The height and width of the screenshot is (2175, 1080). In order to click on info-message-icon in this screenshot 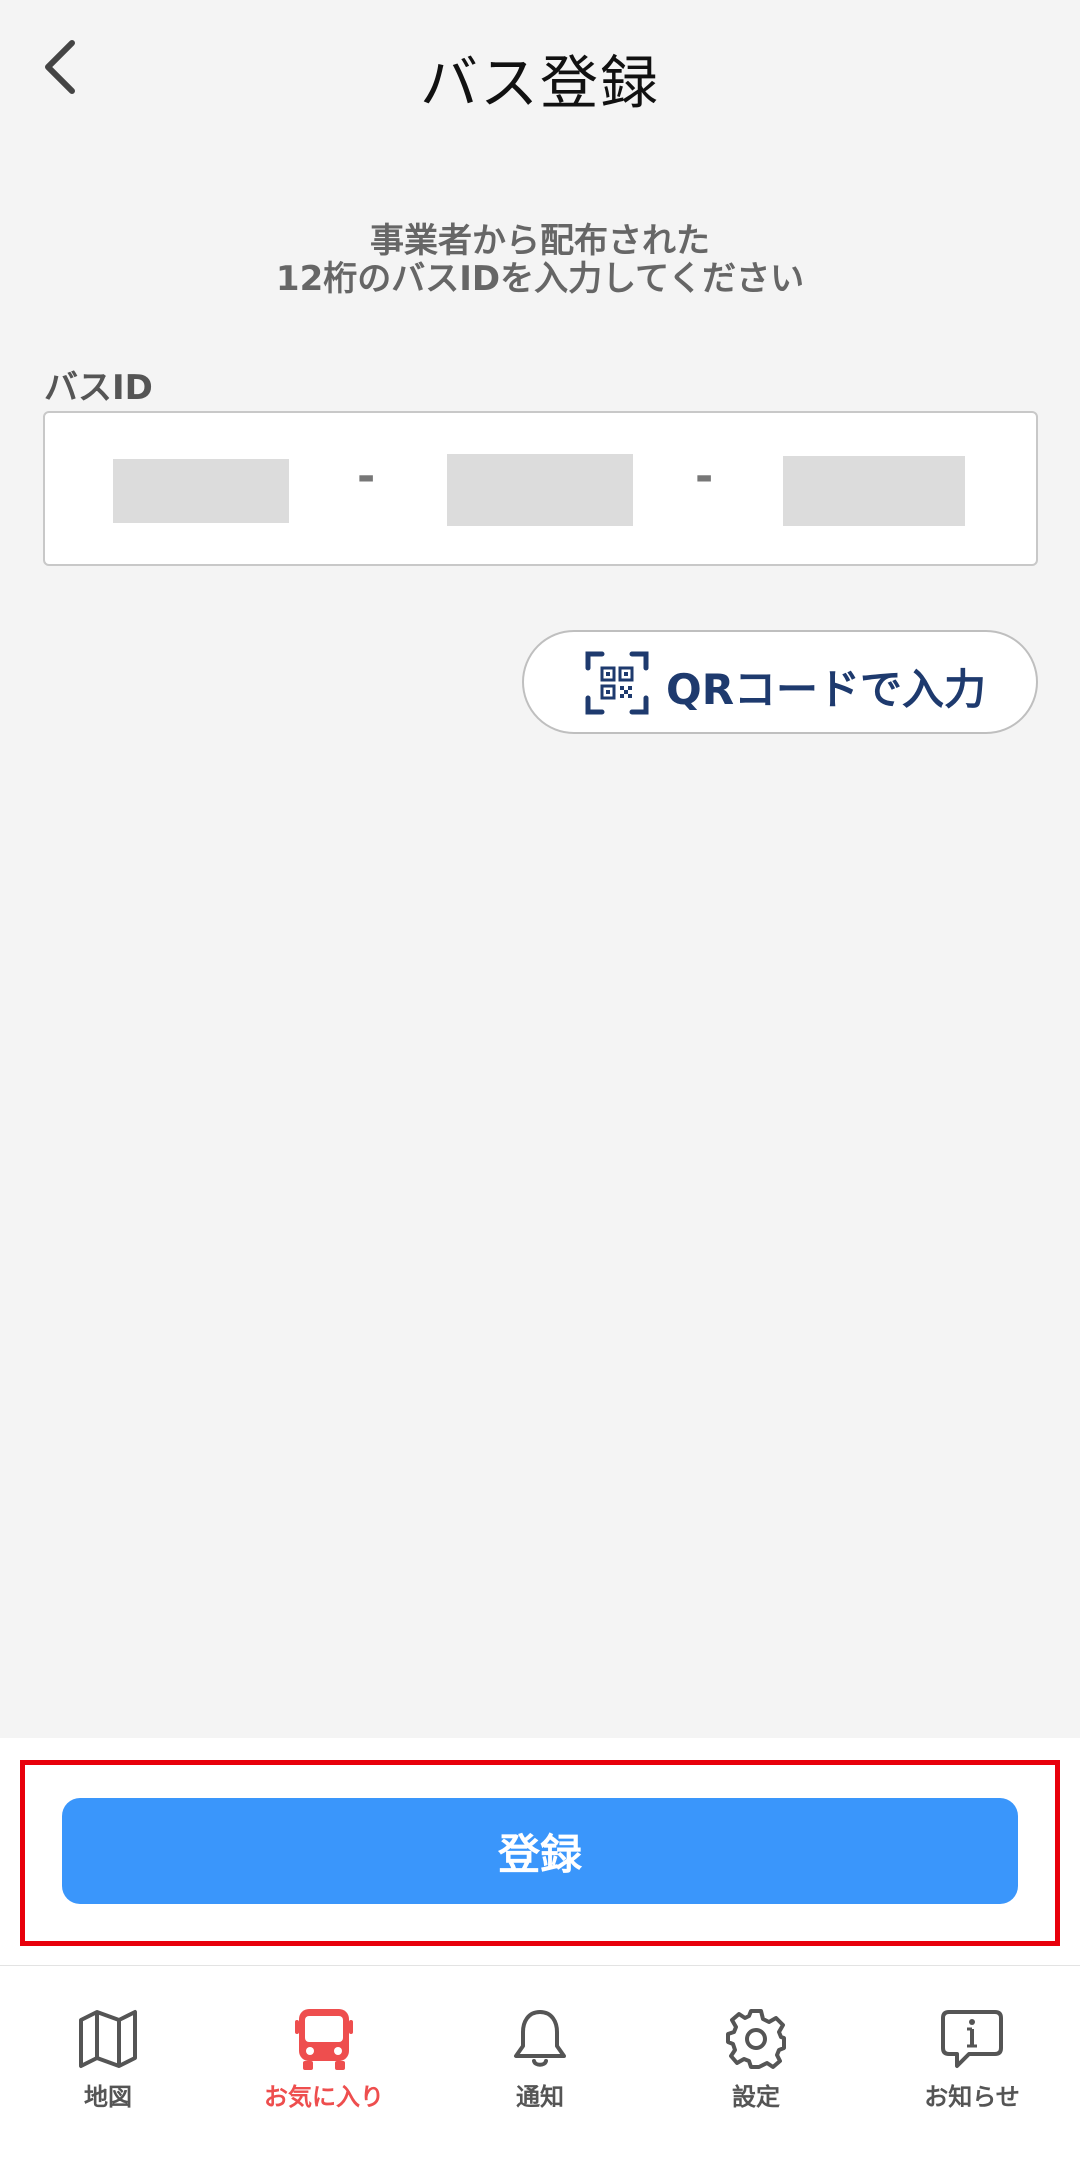, I will do `click(972, 2039)`.